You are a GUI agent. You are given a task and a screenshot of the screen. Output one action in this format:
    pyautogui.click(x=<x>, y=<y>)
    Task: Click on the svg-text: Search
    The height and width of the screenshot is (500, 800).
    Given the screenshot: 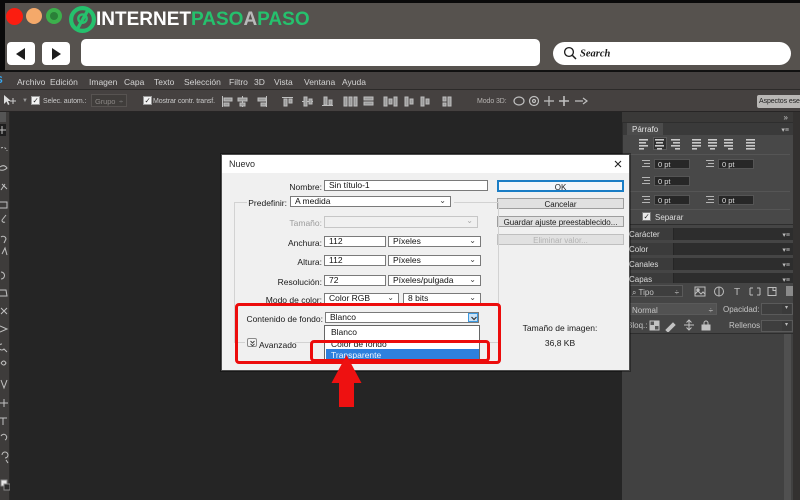 What is the action you would take?
    pyautogui.click(x=595, y=54)
    